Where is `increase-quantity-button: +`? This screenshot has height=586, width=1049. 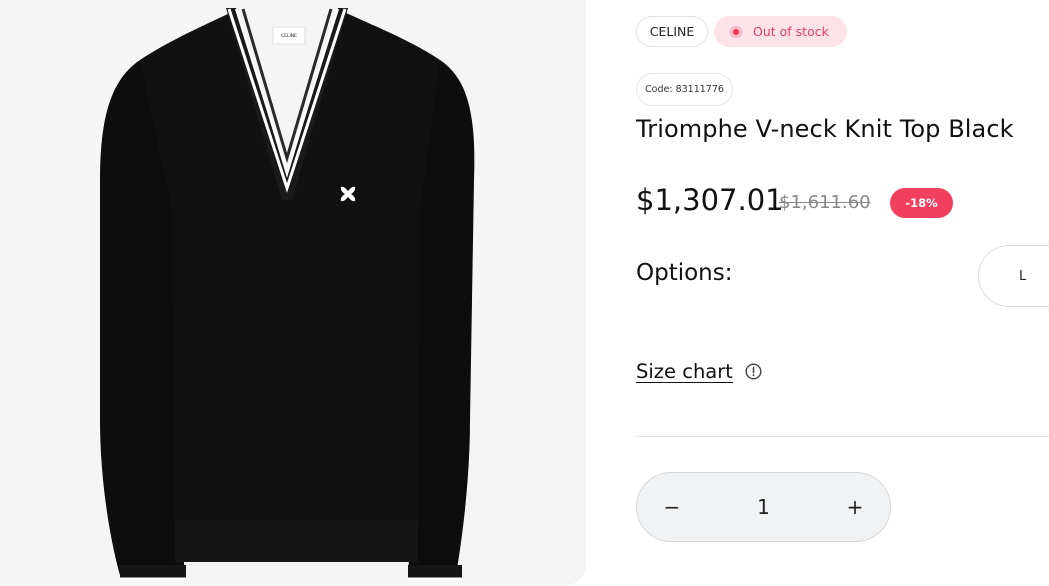 increase-quantity-button: + is located at coordinates (855, 507).